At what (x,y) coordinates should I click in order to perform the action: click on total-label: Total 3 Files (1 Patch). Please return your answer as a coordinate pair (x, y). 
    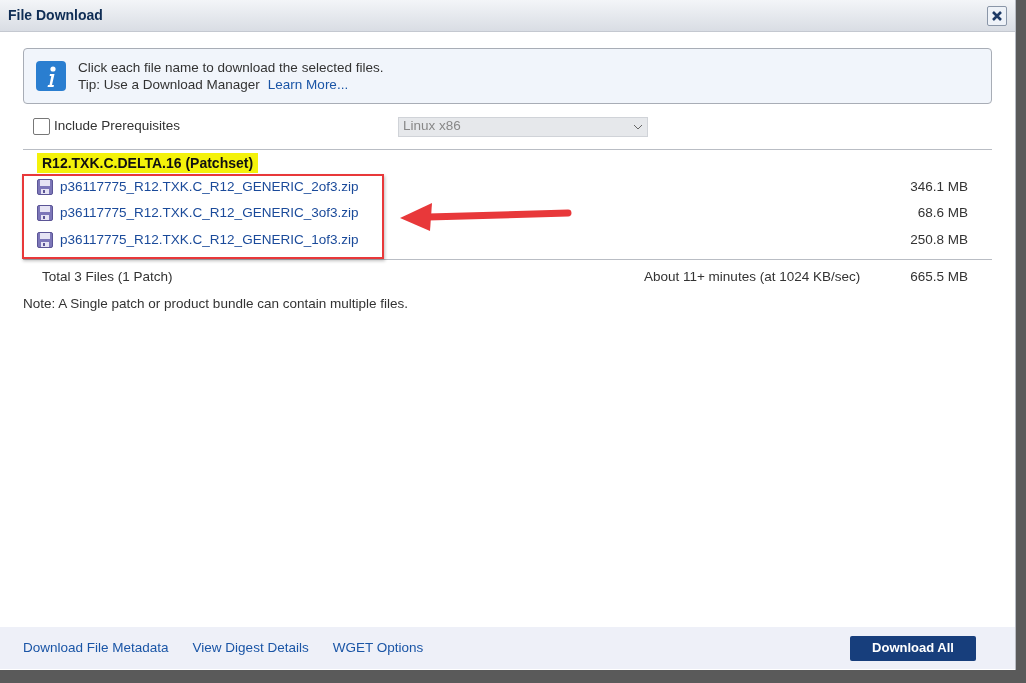
    Looking at the image, I should click on (108, 276).